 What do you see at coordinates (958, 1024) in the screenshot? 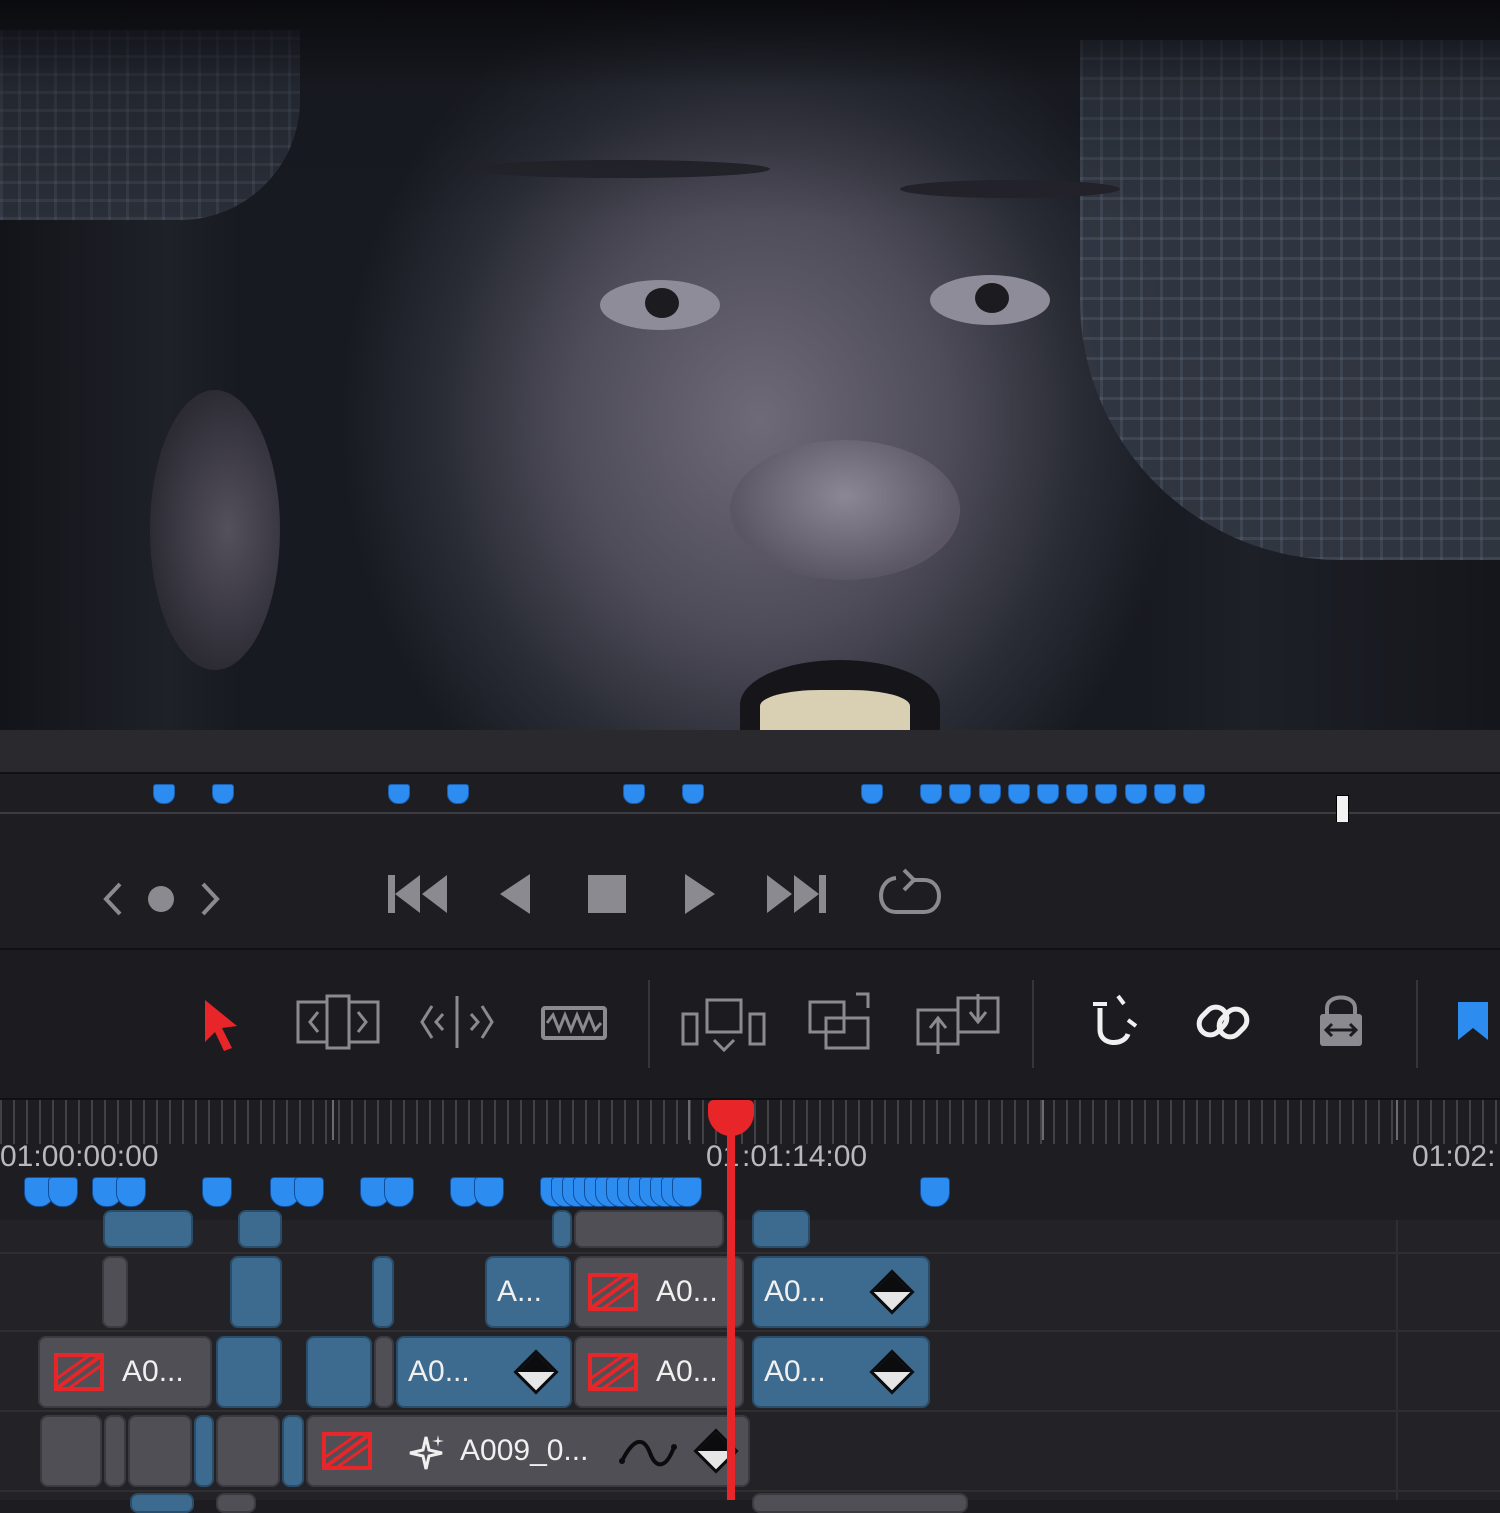
I see `replace-clip-icon` at bounding box center [958, 1024].